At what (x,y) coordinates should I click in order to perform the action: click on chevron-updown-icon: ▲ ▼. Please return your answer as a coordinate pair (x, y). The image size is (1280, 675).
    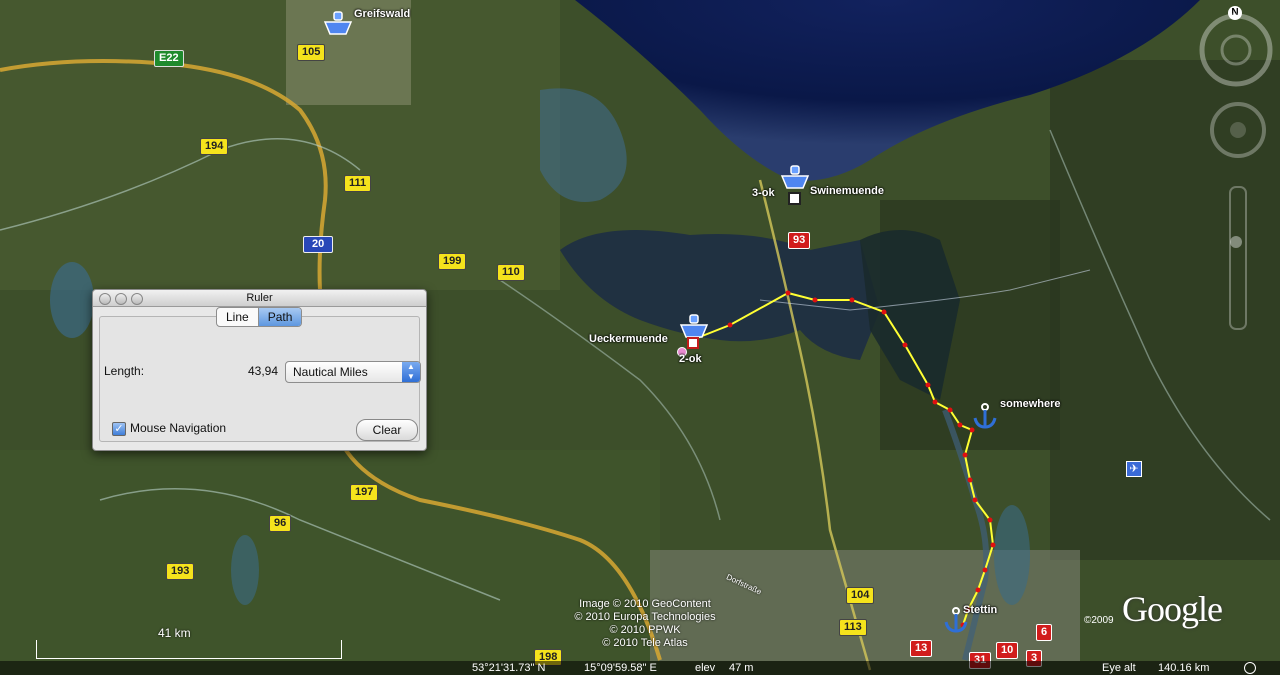
    Looking at the image, I should click on (411, 372).